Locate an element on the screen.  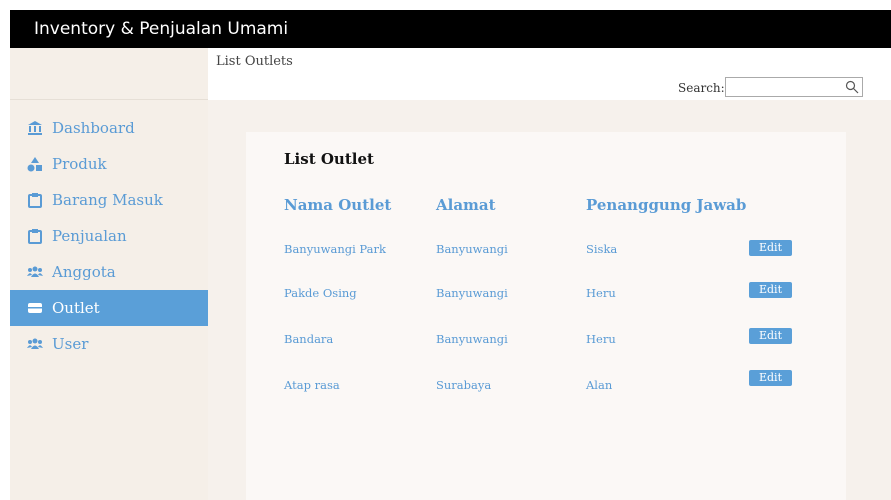
search-input is located at coordinates (794, 87).